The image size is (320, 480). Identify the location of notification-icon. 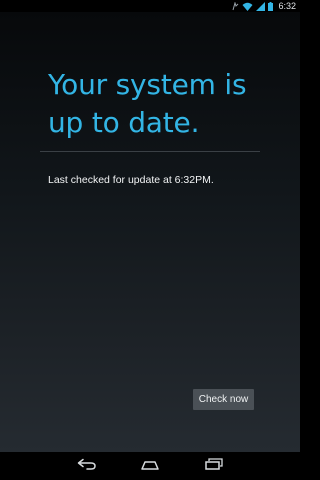
(235, 6).